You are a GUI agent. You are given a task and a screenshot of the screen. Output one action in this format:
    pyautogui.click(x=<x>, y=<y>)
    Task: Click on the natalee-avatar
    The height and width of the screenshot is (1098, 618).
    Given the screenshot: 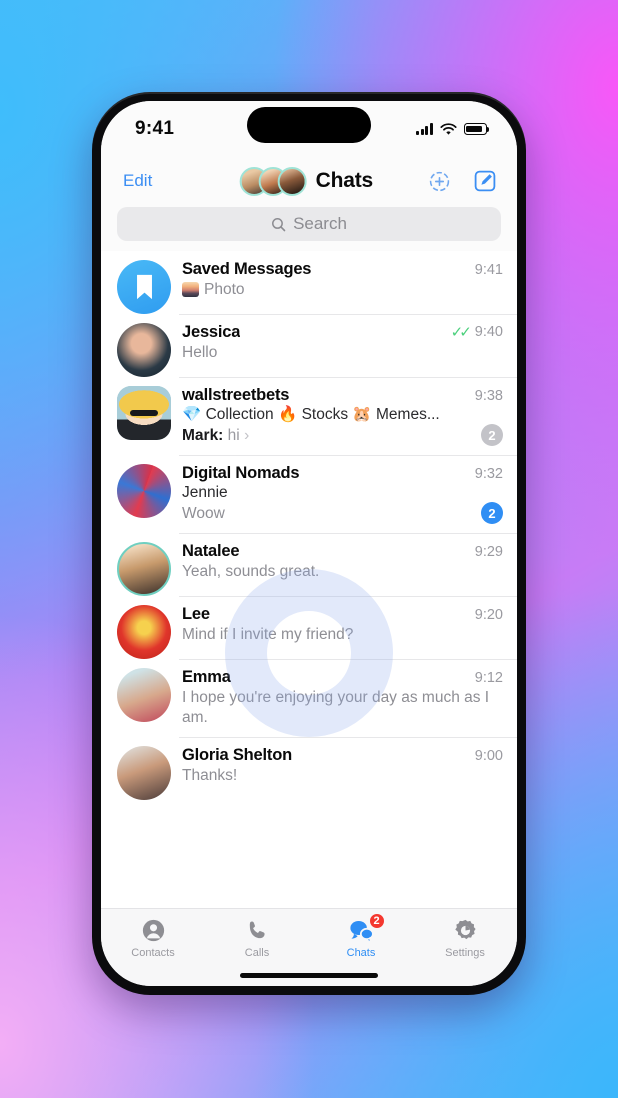 What is the action you would take?
    pyautogui.click(x=144, y=569)
    